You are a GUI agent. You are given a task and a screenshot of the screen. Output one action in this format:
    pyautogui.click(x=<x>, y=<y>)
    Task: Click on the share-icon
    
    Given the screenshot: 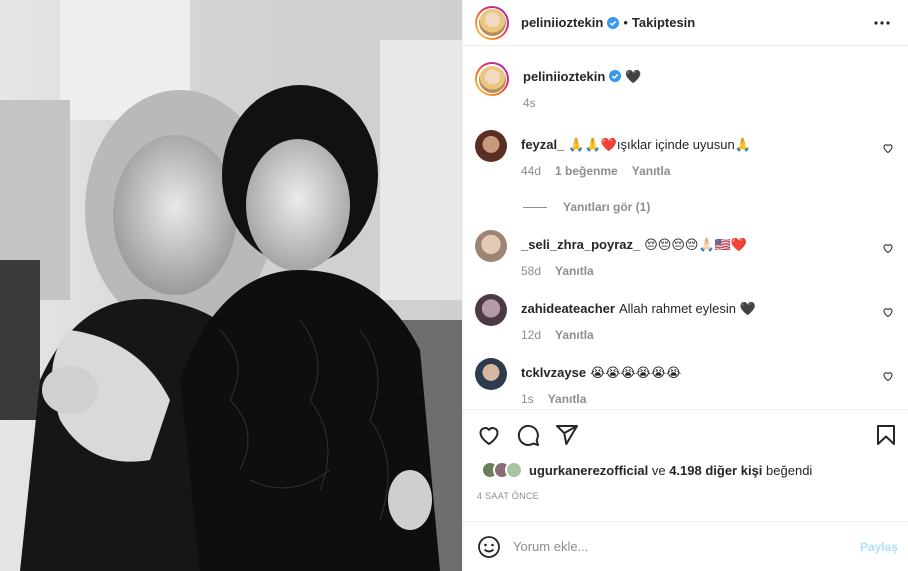 What is the action you would take?
    pyautogui.click(x=567, y=435)
    